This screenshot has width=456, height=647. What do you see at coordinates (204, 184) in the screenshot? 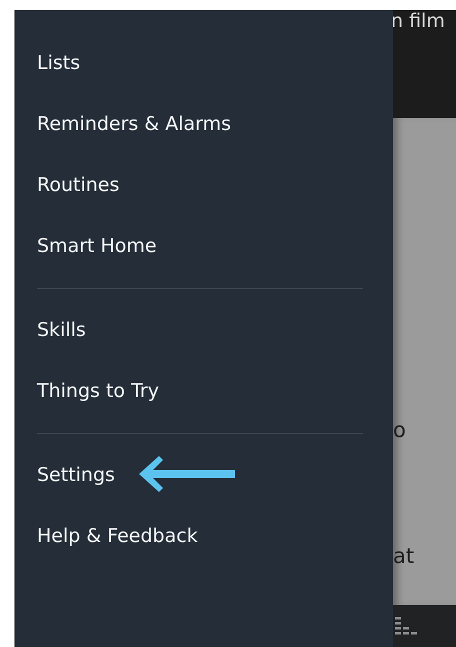
I see `menu-item: Routines` at bounding box center [204, 184].